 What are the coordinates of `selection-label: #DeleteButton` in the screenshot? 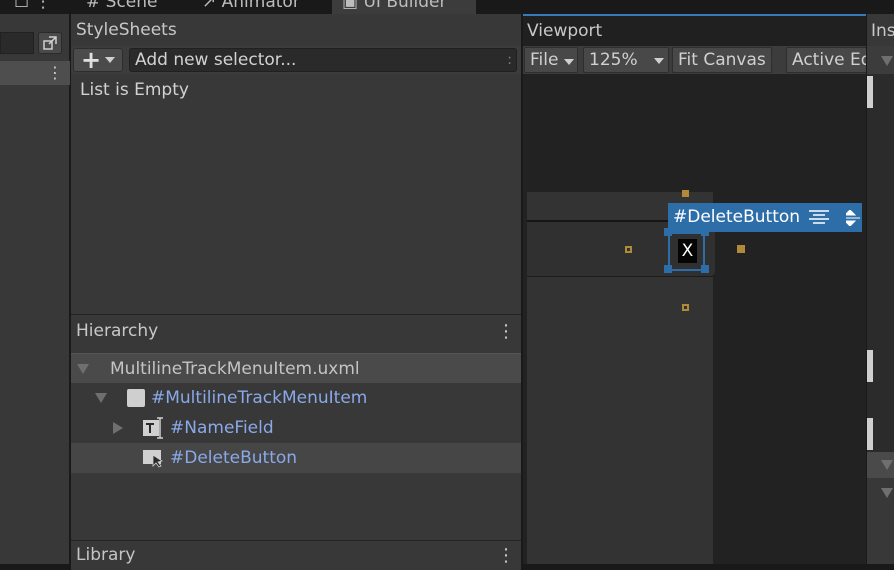 It's located at (765, 217).